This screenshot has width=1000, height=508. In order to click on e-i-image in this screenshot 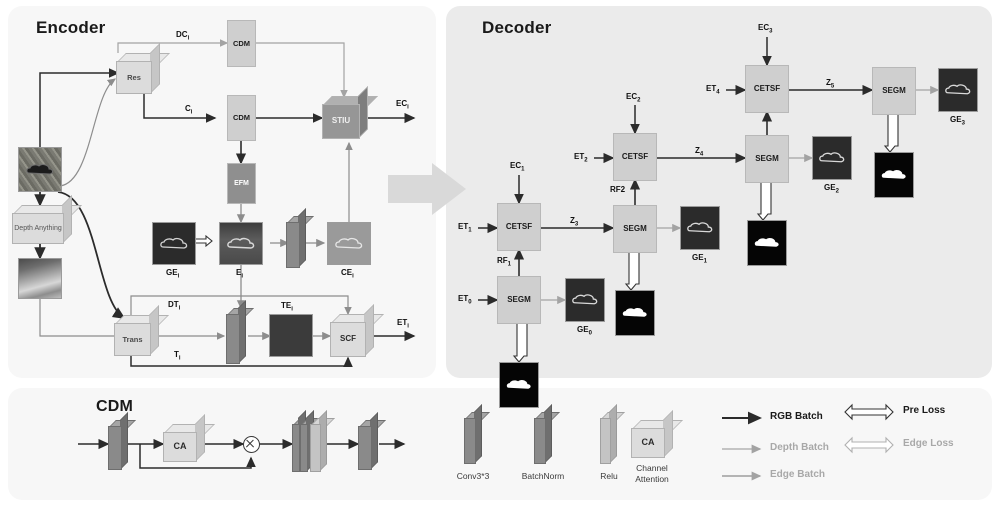, I will do `click(241, 243)`.